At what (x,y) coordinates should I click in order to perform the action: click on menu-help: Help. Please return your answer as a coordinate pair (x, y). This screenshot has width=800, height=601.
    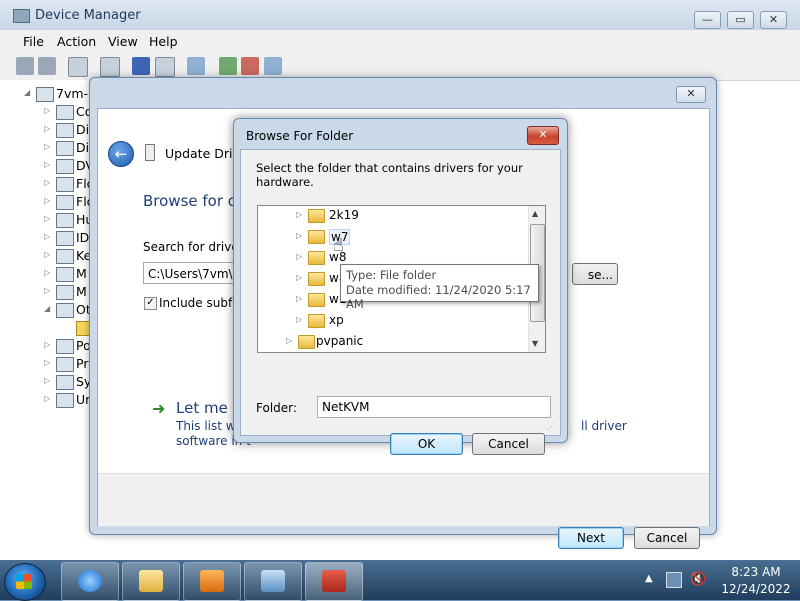
    Looking at the image, I should click on (163, 41).